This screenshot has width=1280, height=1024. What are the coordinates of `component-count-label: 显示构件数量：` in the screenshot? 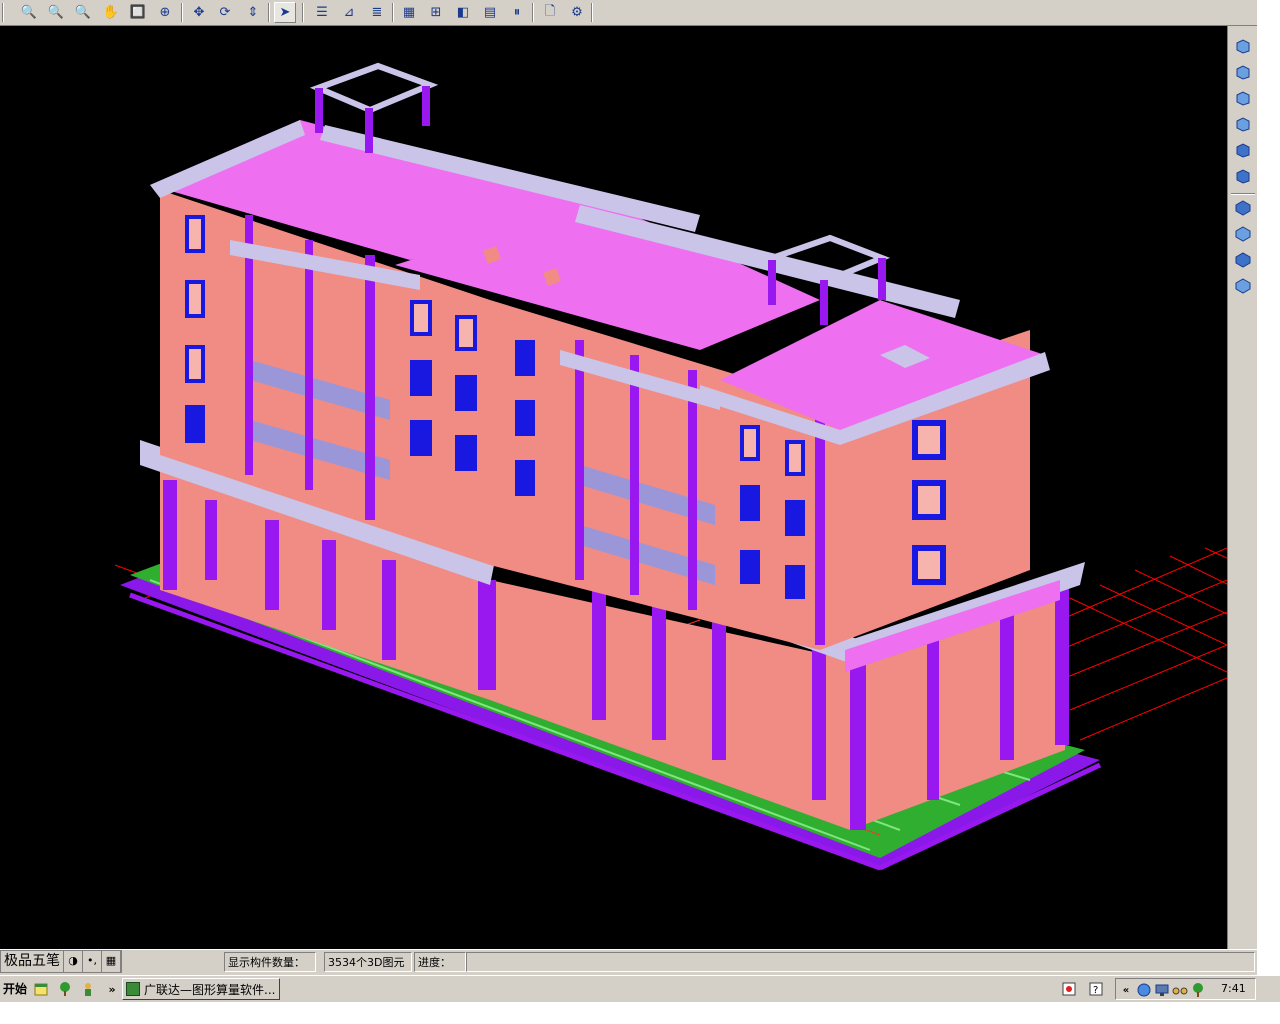 It's located at (270, 962).